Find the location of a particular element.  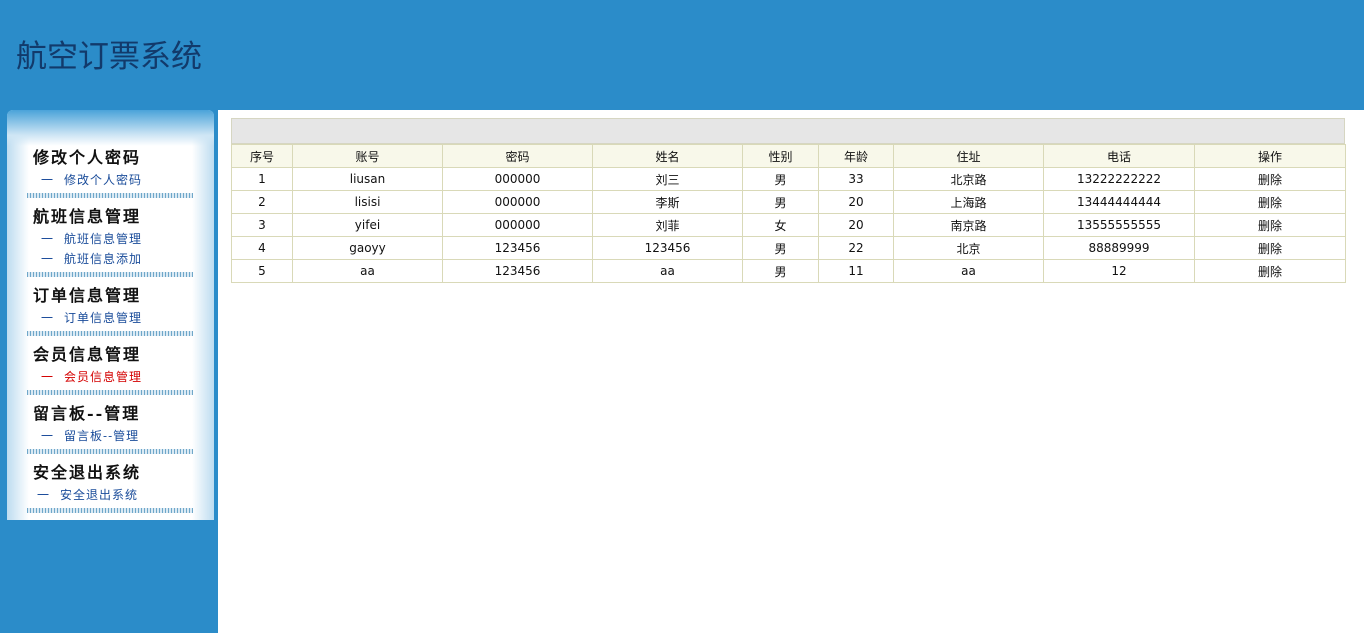

cell-phone: 13555555555 is located at coordinates (1119, 225).